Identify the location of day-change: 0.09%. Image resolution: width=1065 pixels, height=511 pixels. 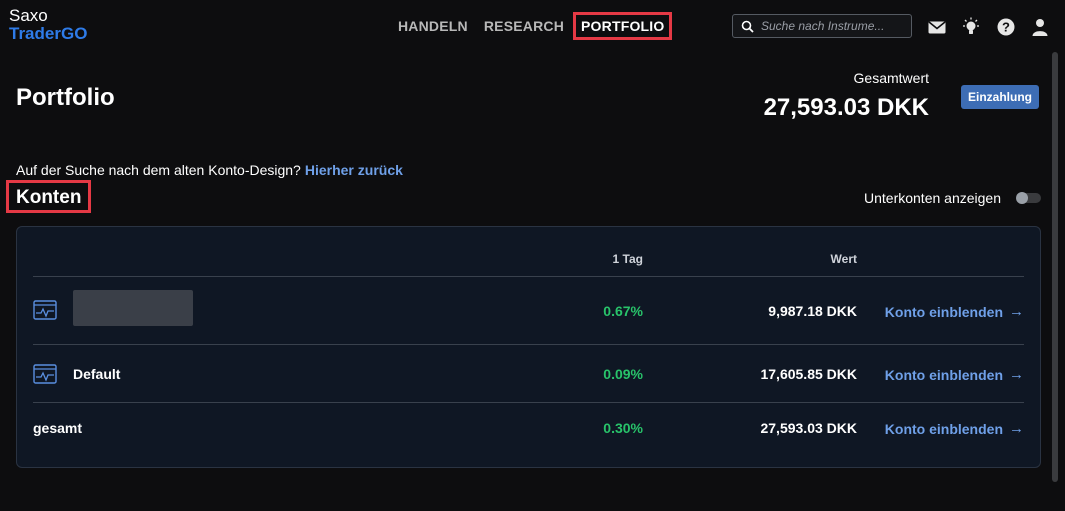
(623, 374).